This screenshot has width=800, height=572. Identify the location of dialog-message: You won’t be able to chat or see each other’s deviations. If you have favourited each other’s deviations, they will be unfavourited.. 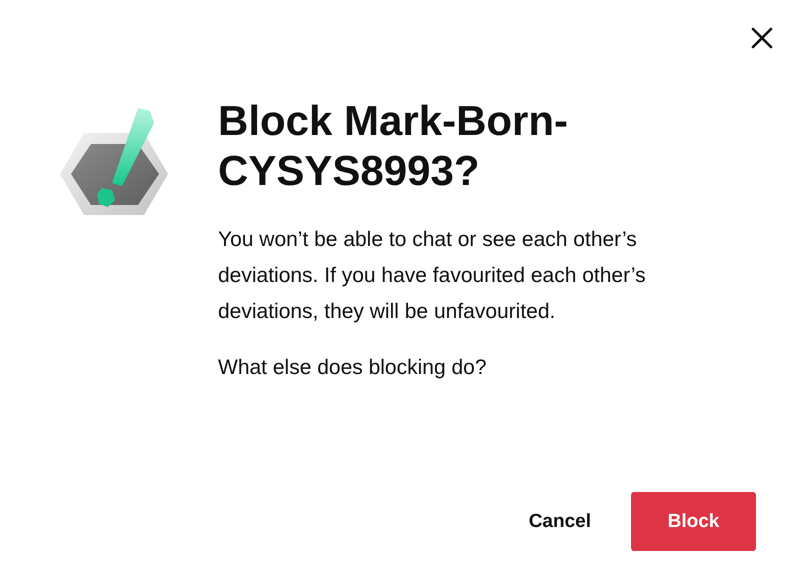
(432, 276).